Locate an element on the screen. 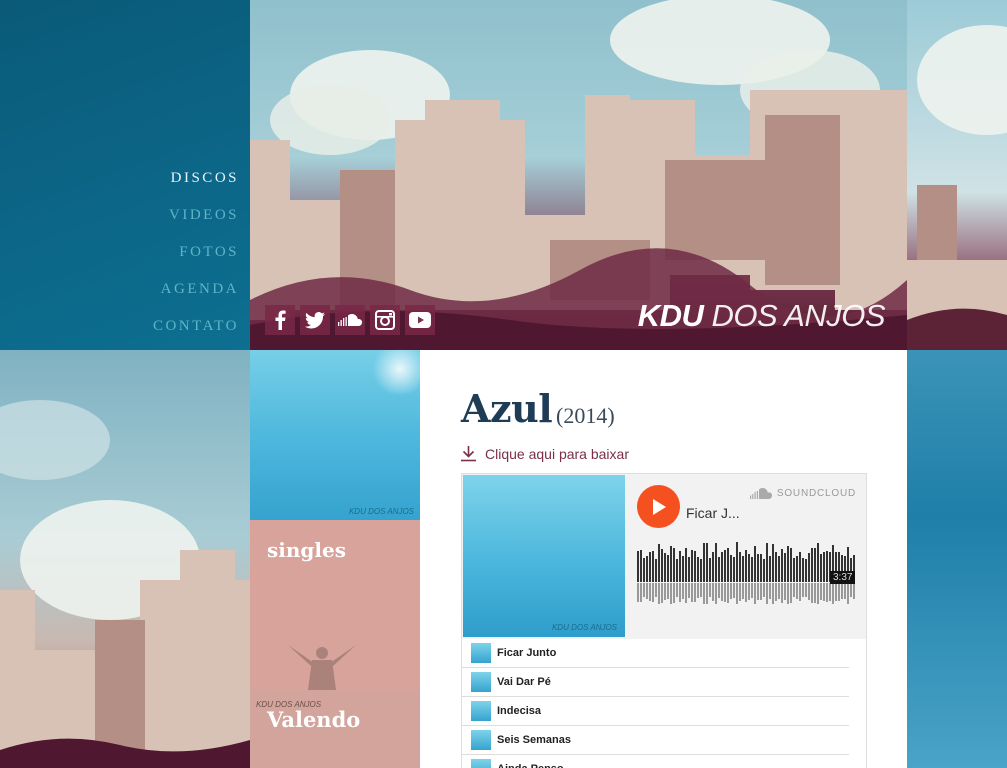 The width and height of the screenshot is (1007, 768). instagram-icon is located at coordinates (385, 320).